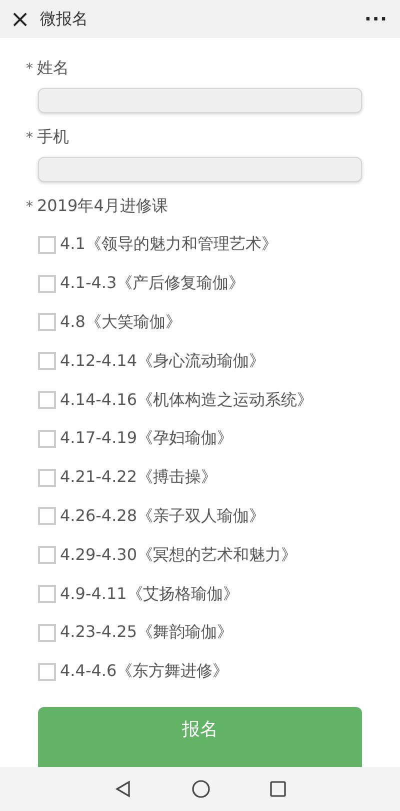 This screenshot has width=400, height=811. What do you see at coordinates (53, 68) in the screenshot?
I see `field-label: 姓名` at bounding box center [53, 68].